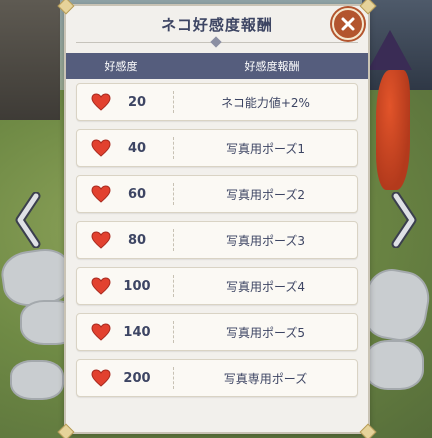  What do you see at coordinates (137, 286) in the screenshot?
I see `affection-value: 100` at bounding box center [137, 286].